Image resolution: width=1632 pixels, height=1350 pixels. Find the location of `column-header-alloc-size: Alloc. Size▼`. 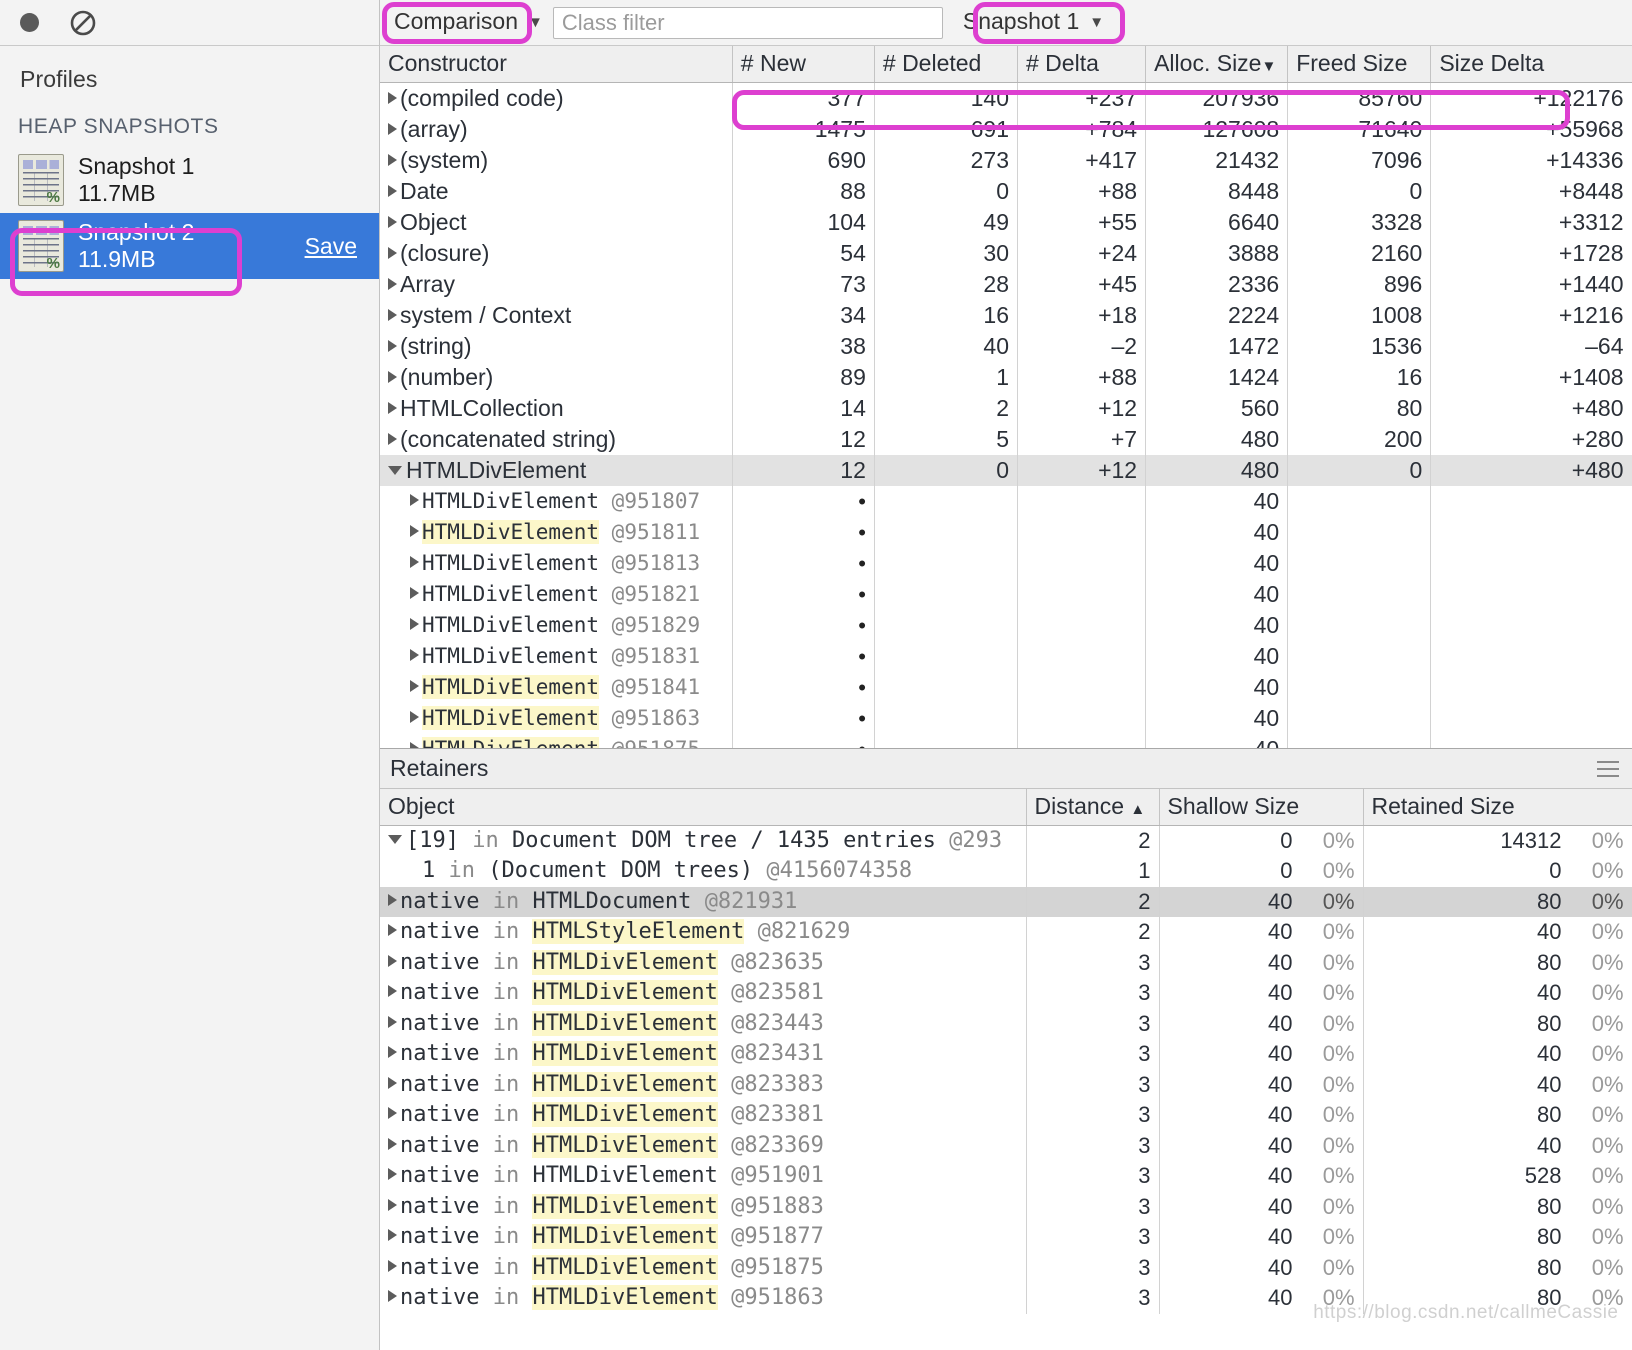

column-header-alloc-size: Alloc. Size▼ is located at coordinates (1217, 64).